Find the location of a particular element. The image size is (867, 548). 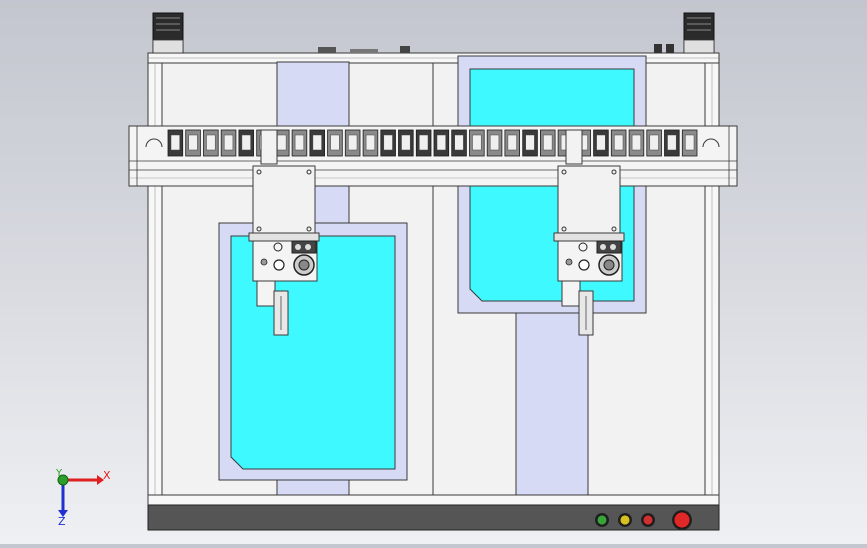

green-lamp is located at coordinates (602, 520).